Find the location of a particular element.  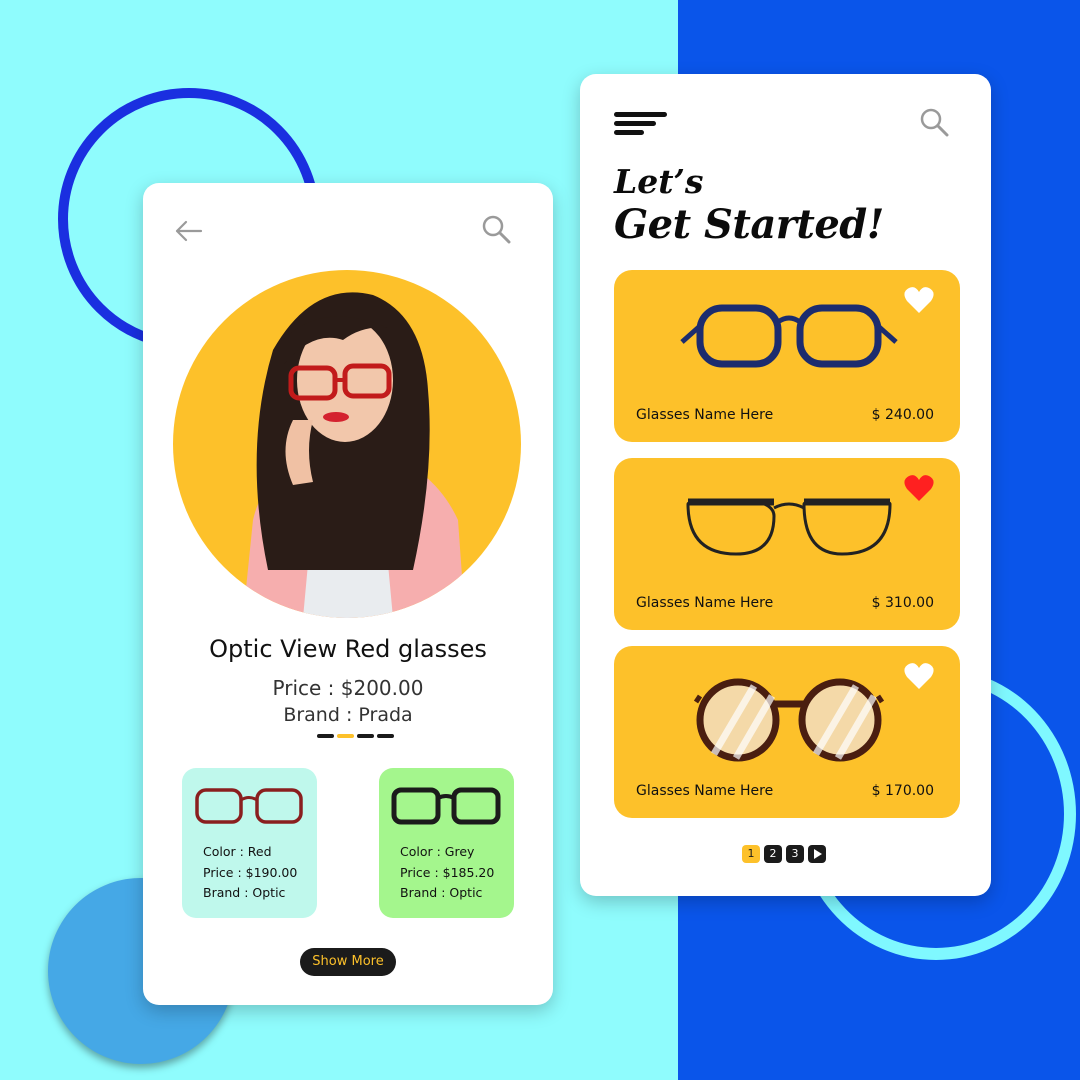

next-page-icon is located at coordinates (817, 854).